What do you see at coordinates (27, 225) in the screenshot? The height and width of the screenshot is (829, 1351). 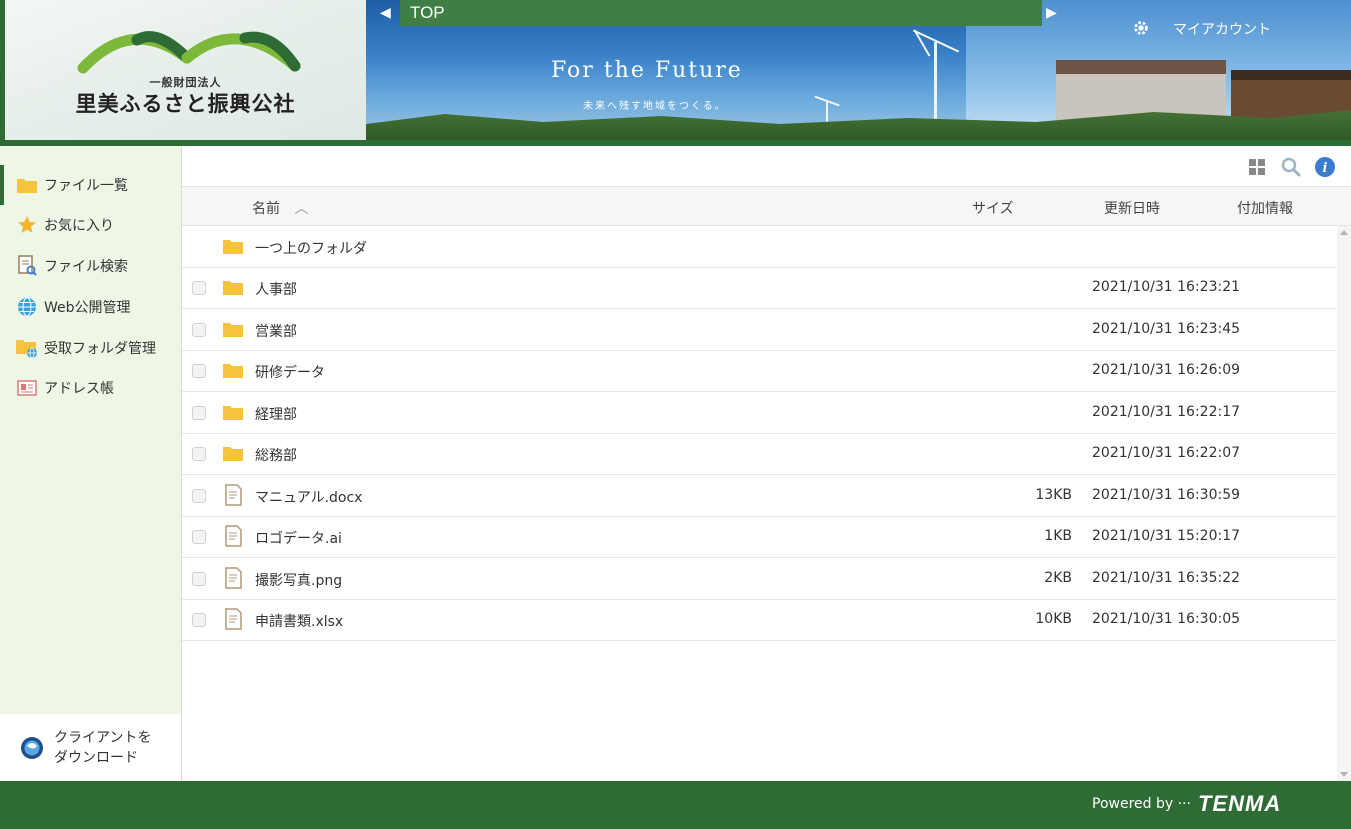 I see `star-icon` at bounding box center [27, 225].